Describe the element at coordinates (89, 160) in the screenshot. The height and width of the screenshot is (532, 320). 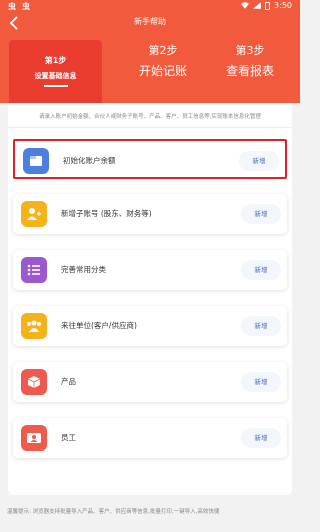
I see `item-label: 初始化账户余额` at that location.